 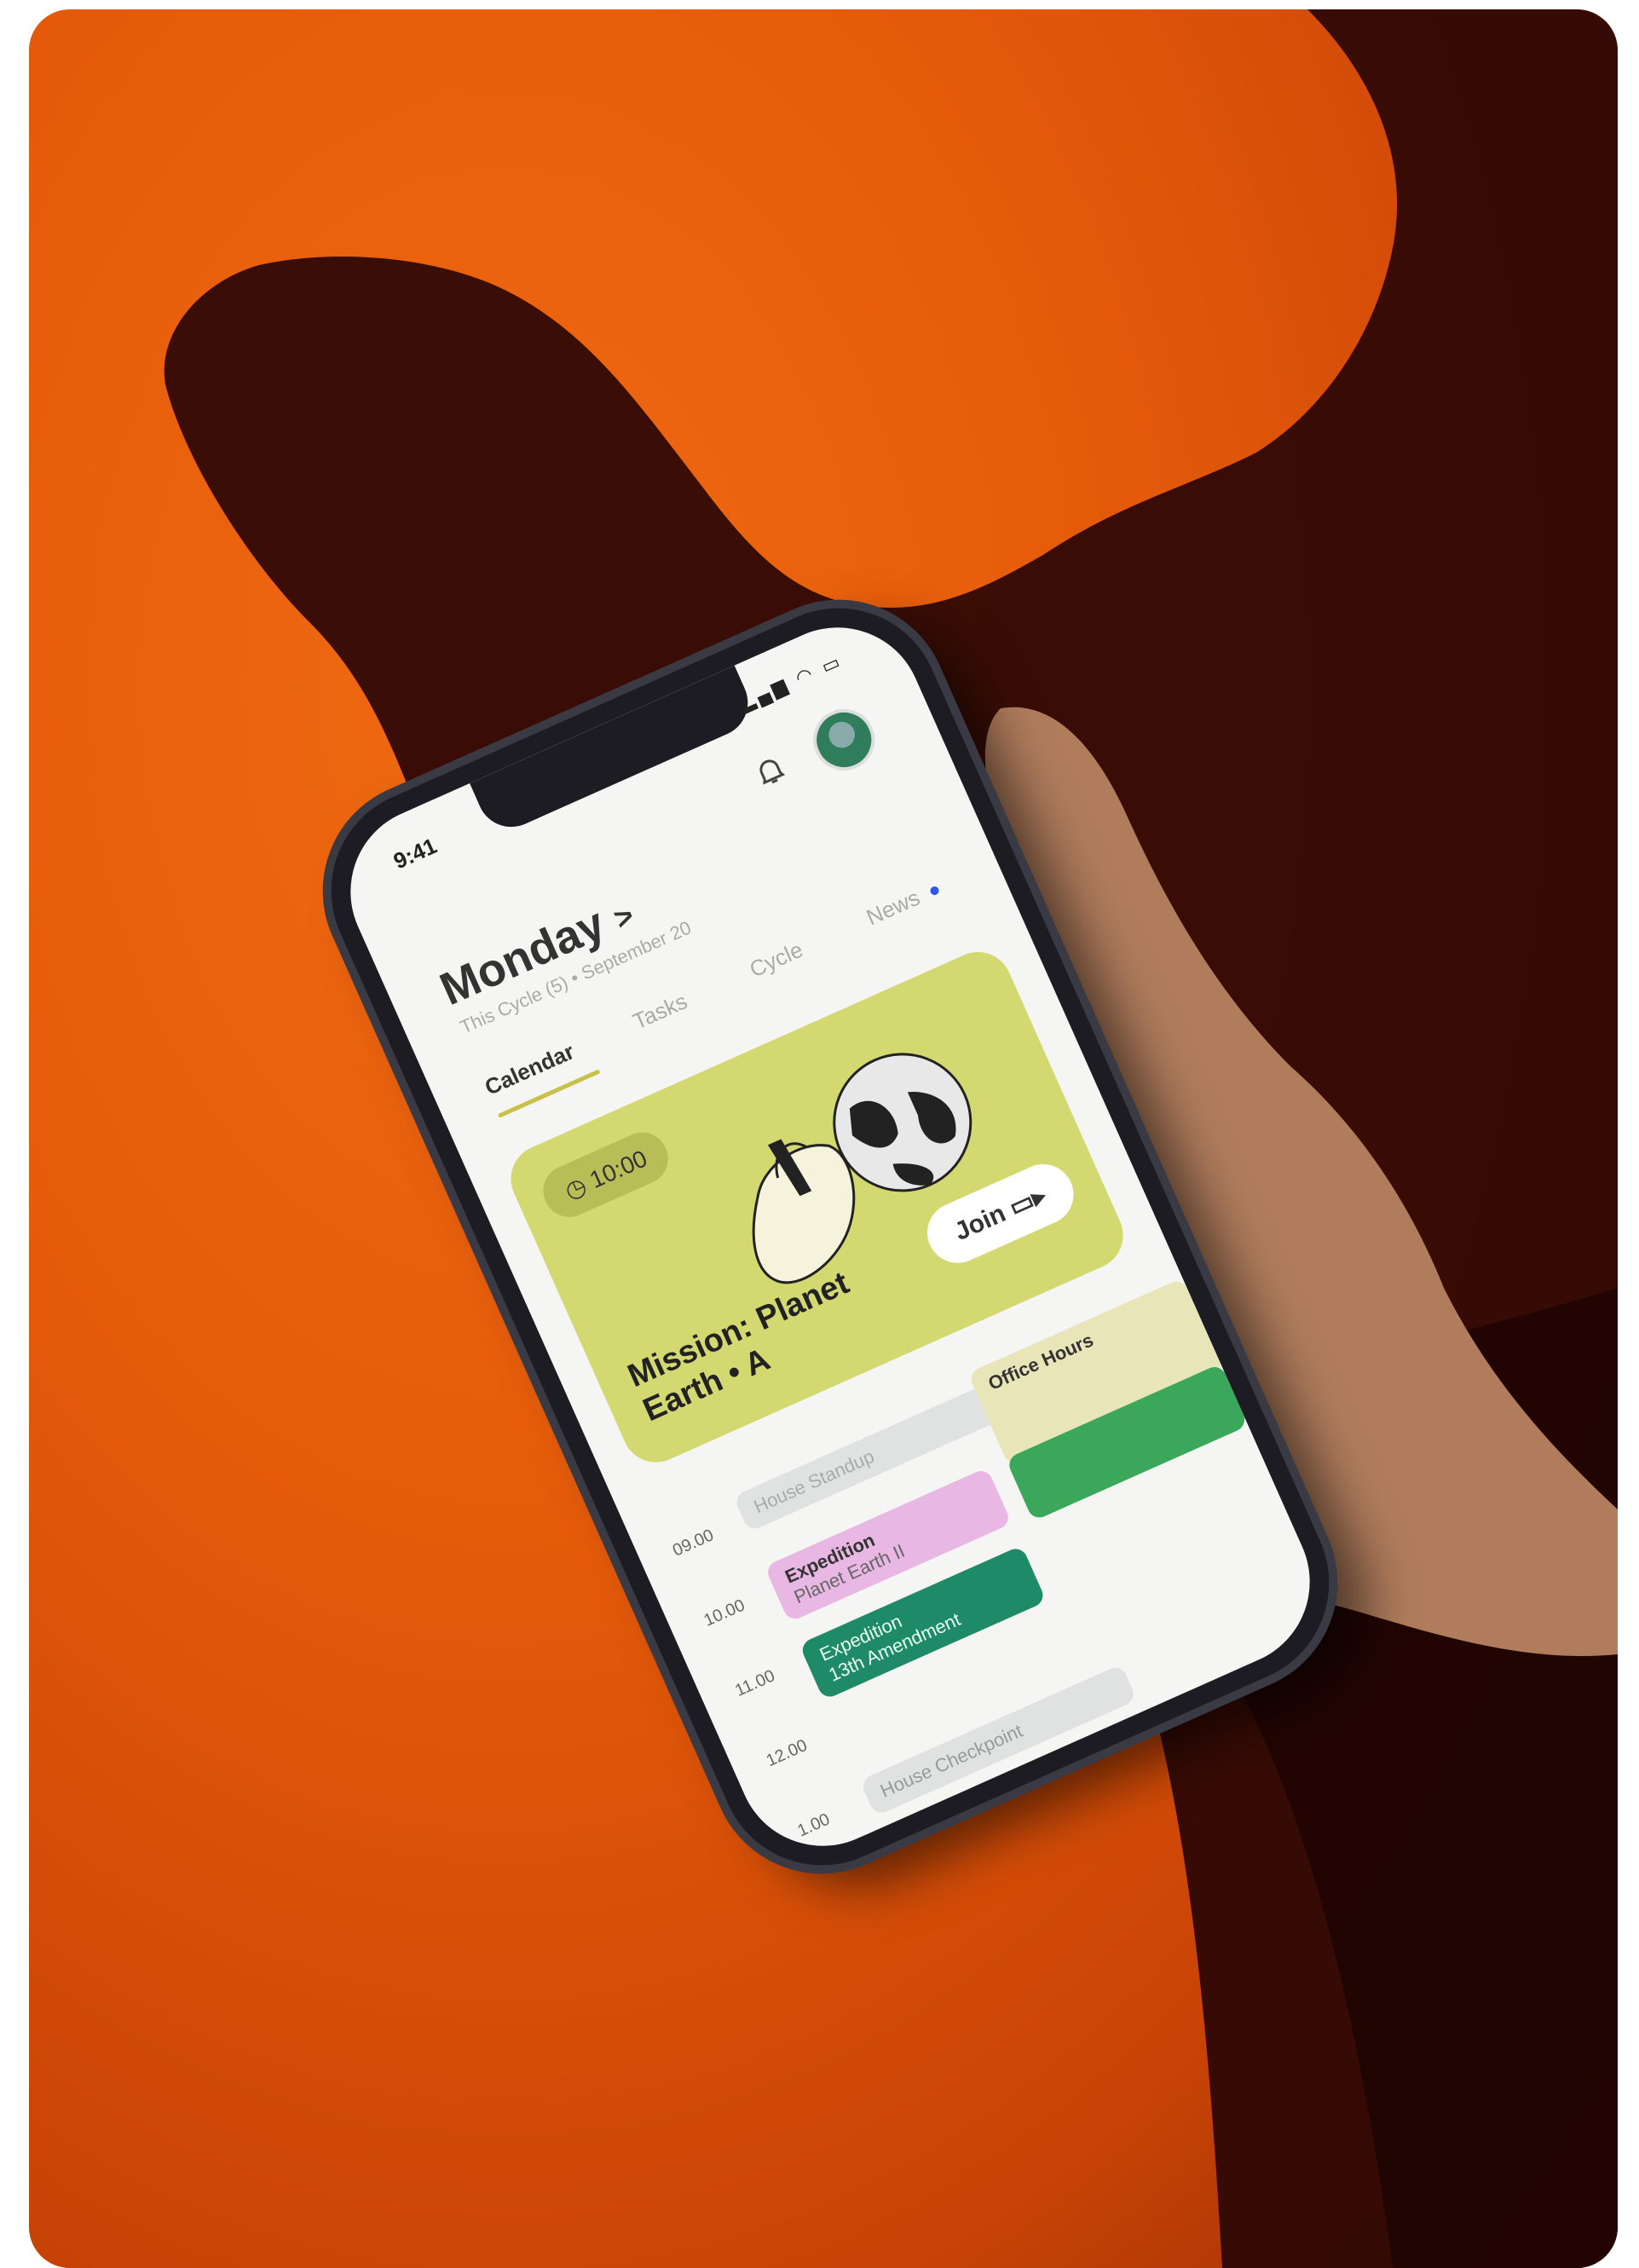 I want to click on event-title: House Standup, so click(x=814, y=1481).